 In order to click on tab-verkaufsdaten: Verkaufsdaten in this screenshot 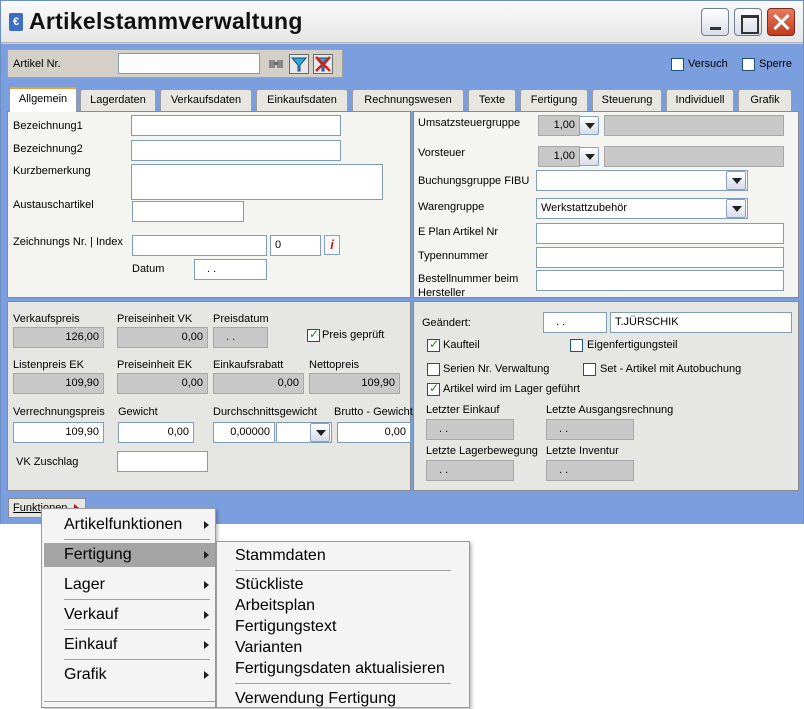, I will do `click(206, 100)`.